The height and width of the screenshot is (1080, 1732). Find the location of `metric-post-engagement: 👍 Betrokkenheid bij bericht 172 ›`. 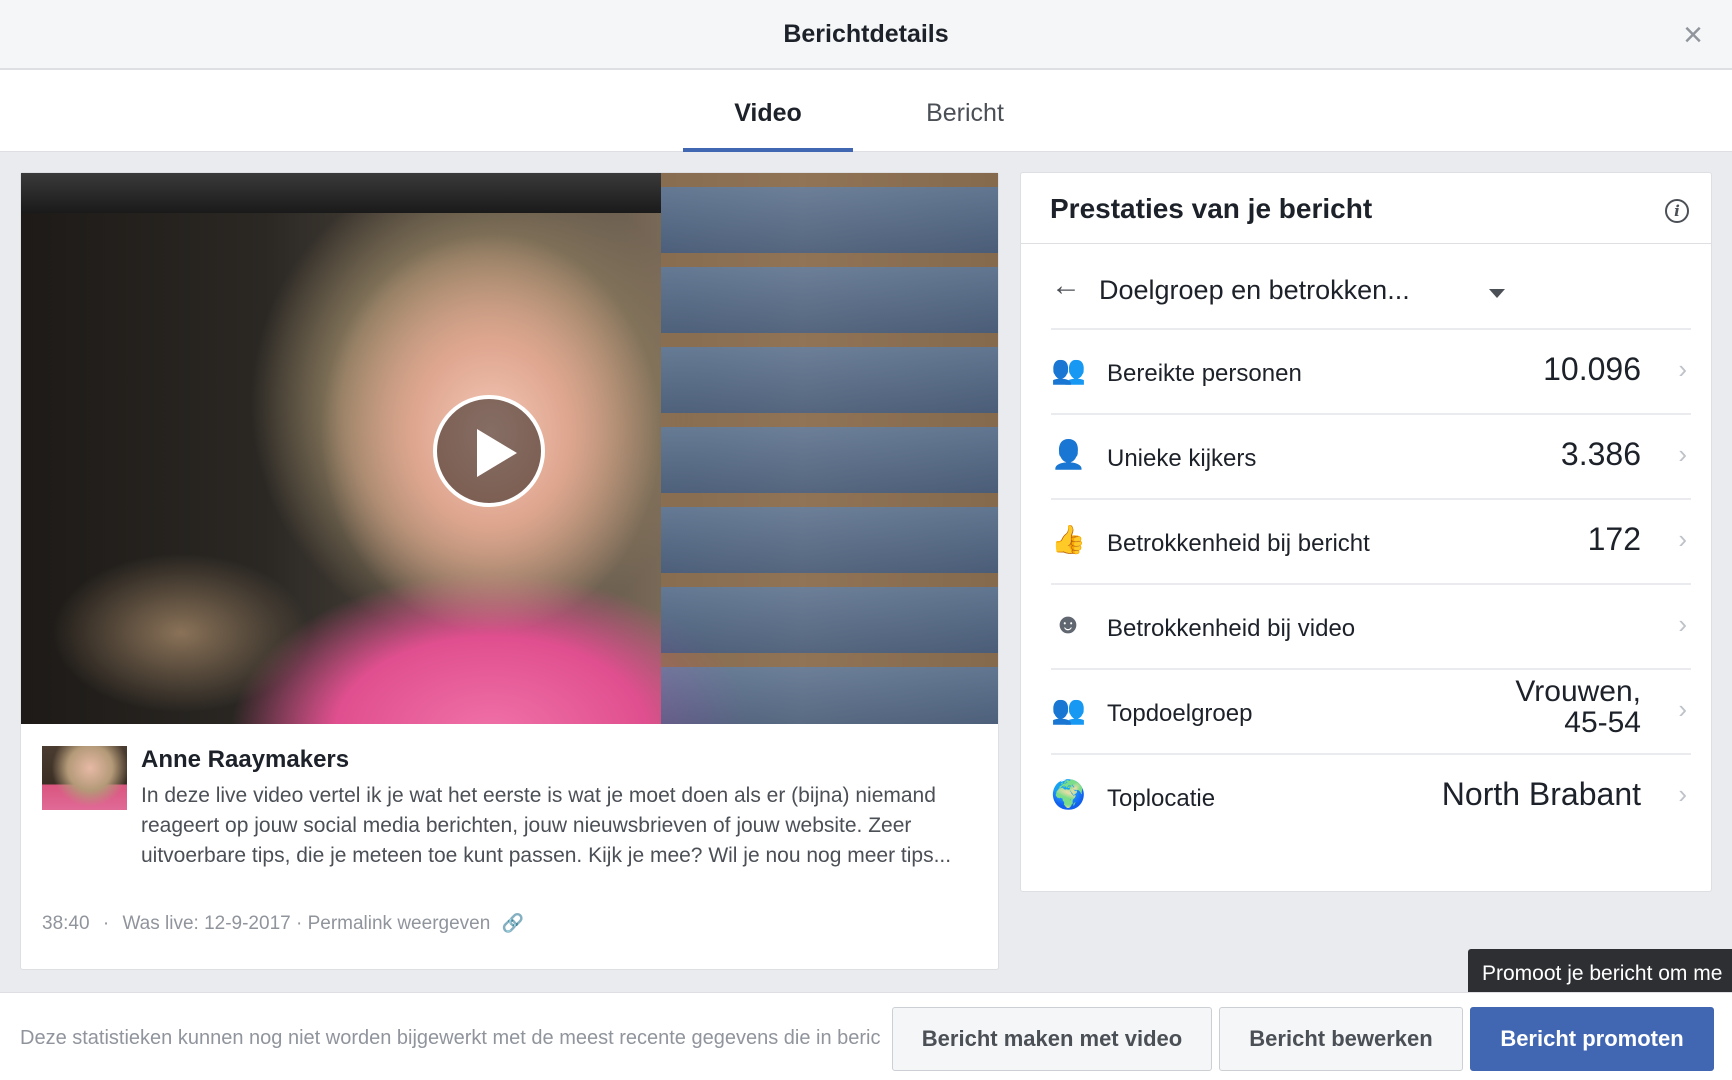

metric-post-engagement: 👍 Betrokkenheid bij bericht 172 › is located at coordinates (1371, 542).